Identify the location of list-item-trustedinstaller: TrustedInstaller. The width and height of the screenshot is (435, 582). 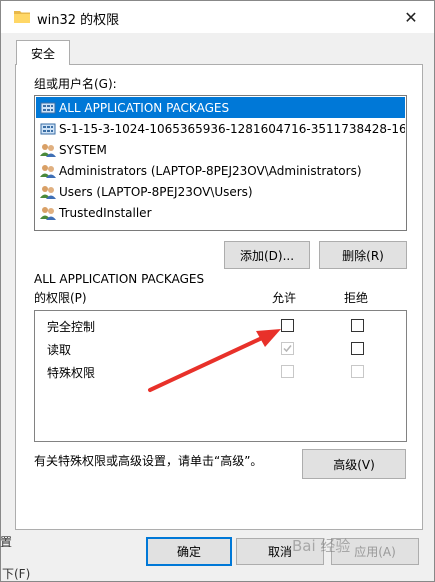
(220, 212).